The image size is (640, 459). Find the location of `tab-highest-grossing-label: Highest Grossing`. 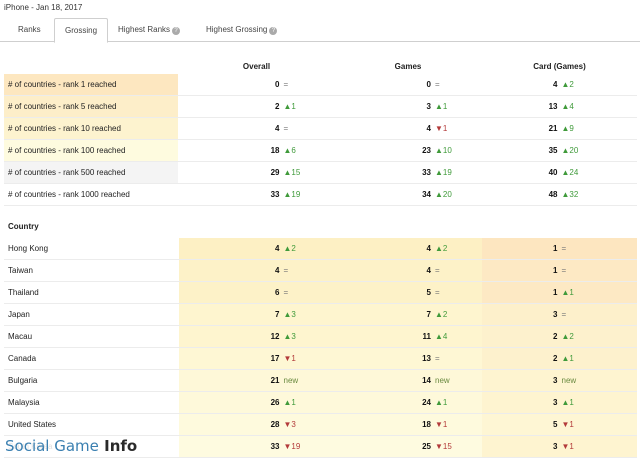

tab-highest-grossing-label: Highest Grossing is located at coordinates (237, 29).